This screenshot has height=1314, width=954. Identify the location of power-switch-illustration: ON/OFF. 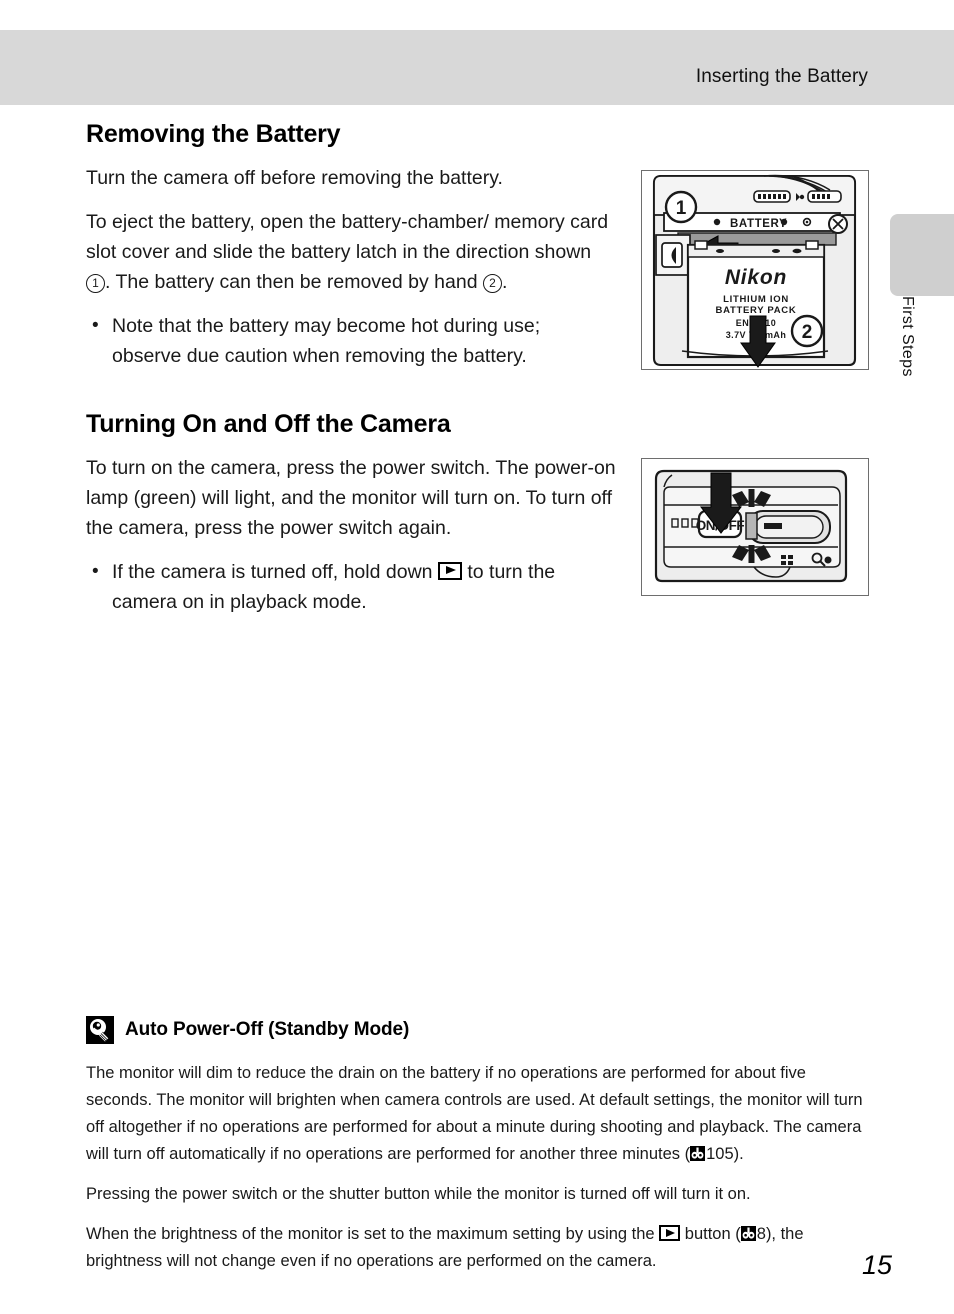
(755, 527).